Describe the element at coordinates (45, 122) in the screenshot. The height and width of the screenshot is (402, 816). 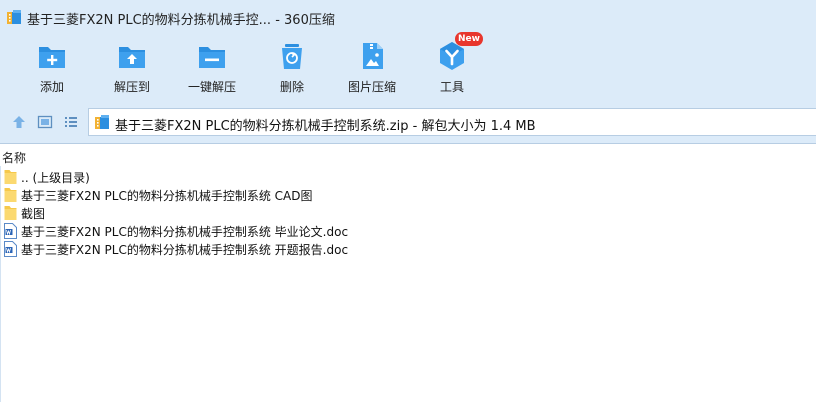
I see `thumbnail-view-icon` at that location.